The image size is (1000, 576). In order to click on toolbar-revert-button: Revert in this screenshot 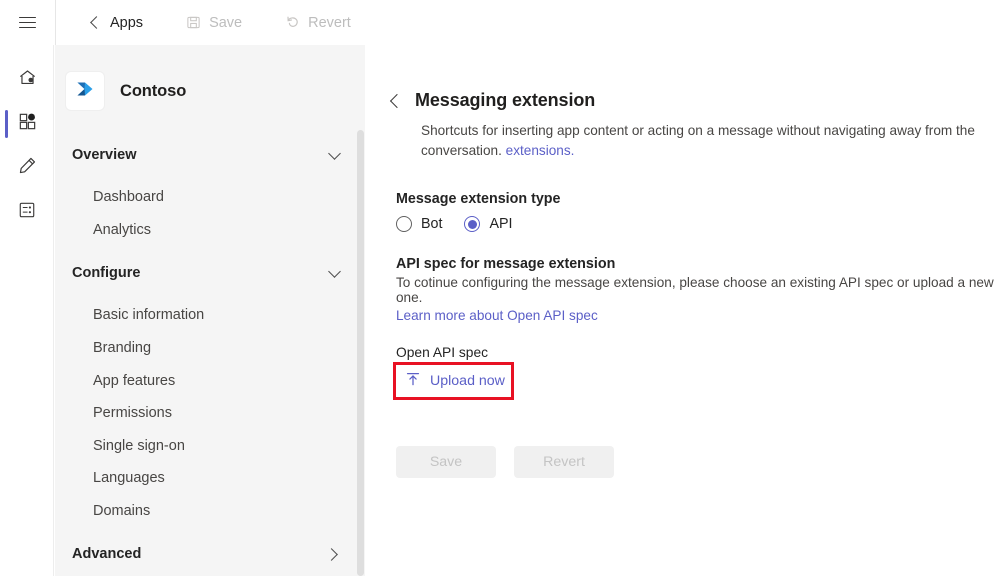, I will do `click(317, 23)`.